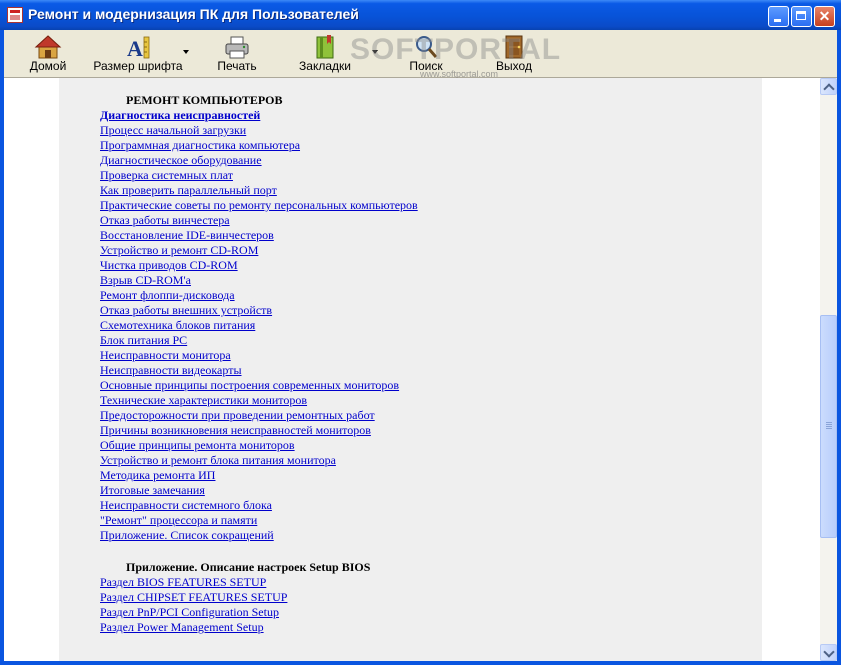  I want to click on close-icon: ✕, so click(824, 16).